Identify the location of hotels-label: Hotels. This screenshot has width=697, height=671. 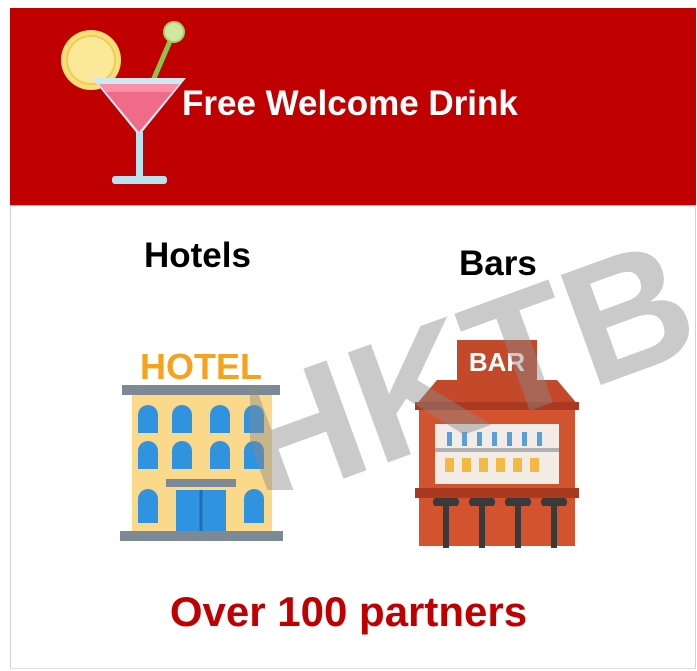
(197, 255).